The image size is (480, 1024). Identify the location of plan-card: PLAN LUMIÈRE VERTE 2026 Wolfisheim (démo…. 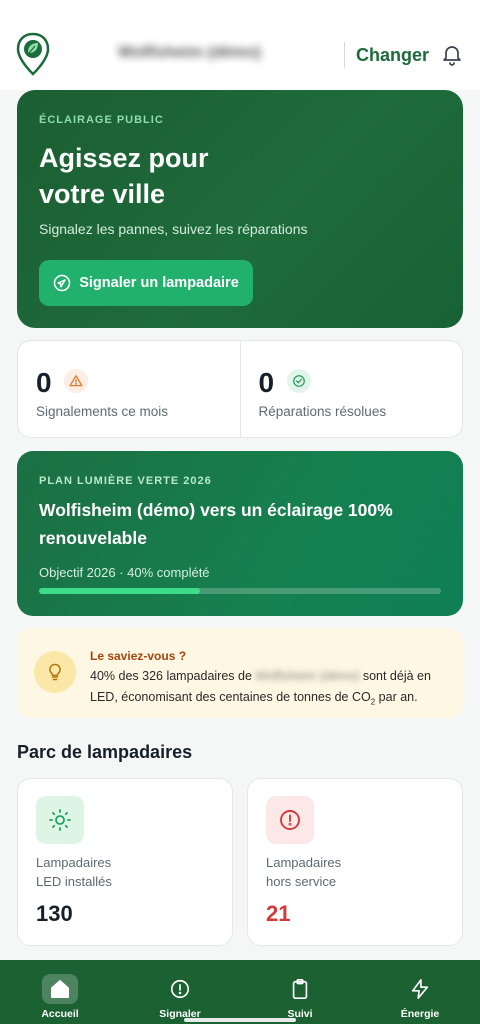
(240, 533).